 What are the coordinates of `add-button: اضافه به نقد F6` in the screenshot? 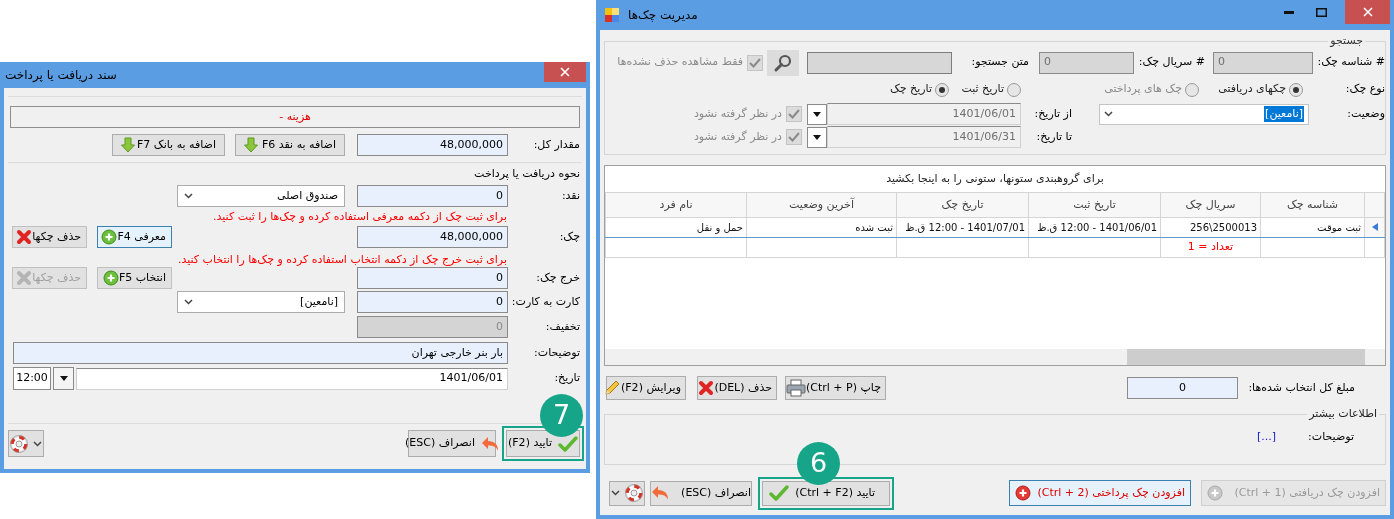 It's located at (290, 145).